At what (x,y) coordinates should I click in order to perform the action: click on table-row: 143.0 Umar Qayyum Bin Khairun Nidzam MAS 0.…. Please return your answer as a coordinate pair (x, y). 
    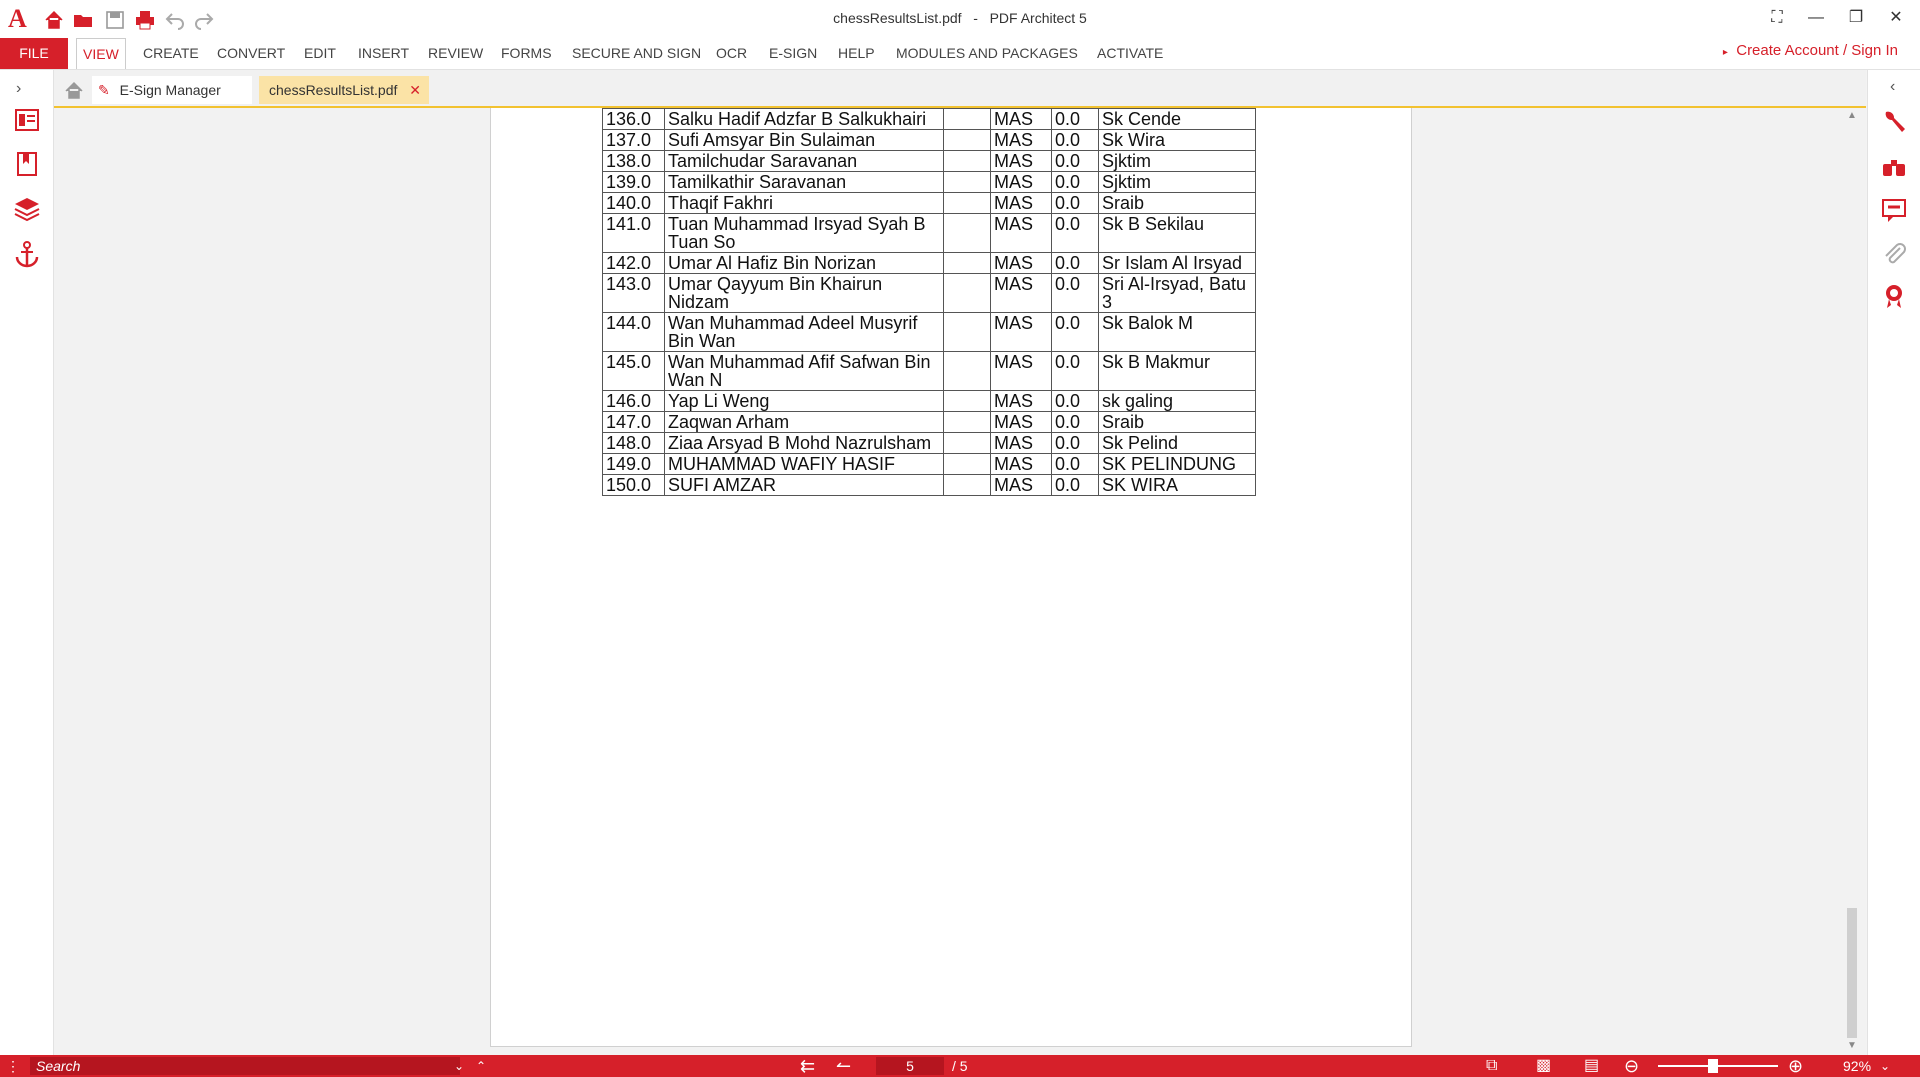
    Looking at the image, I should click on (929, 293).